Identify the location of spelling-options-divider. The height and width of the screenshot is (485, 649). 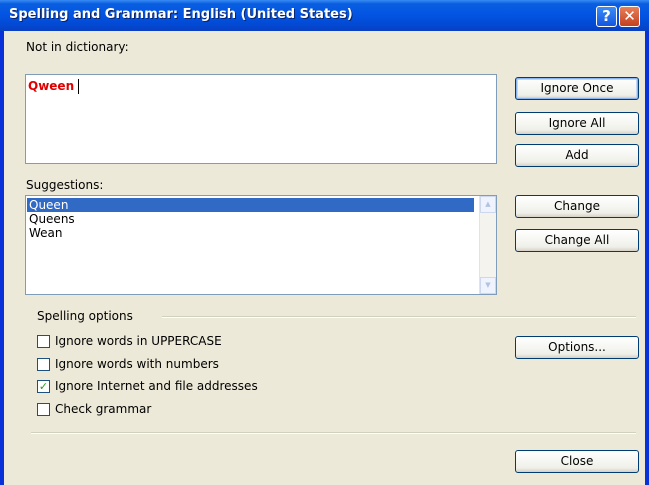
(399, 317).